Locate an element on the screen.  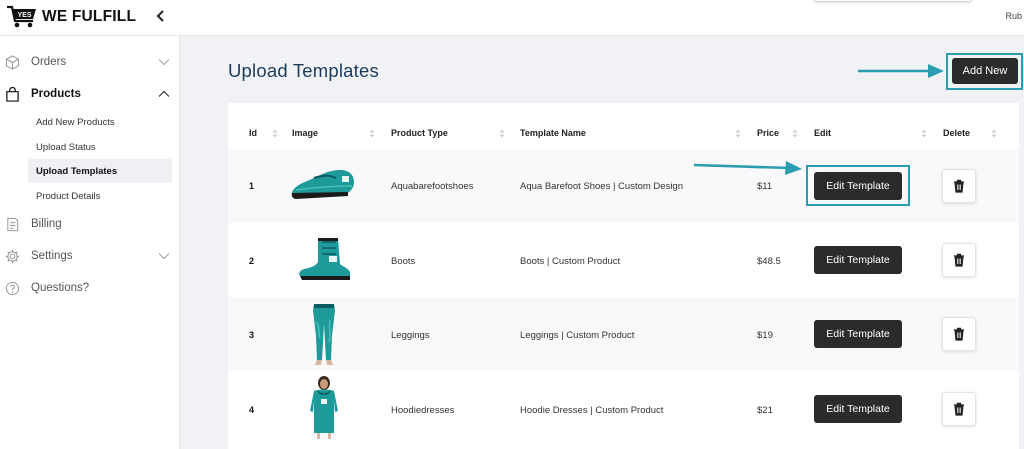
help-circle-icon is located at coordinates (12, 288).